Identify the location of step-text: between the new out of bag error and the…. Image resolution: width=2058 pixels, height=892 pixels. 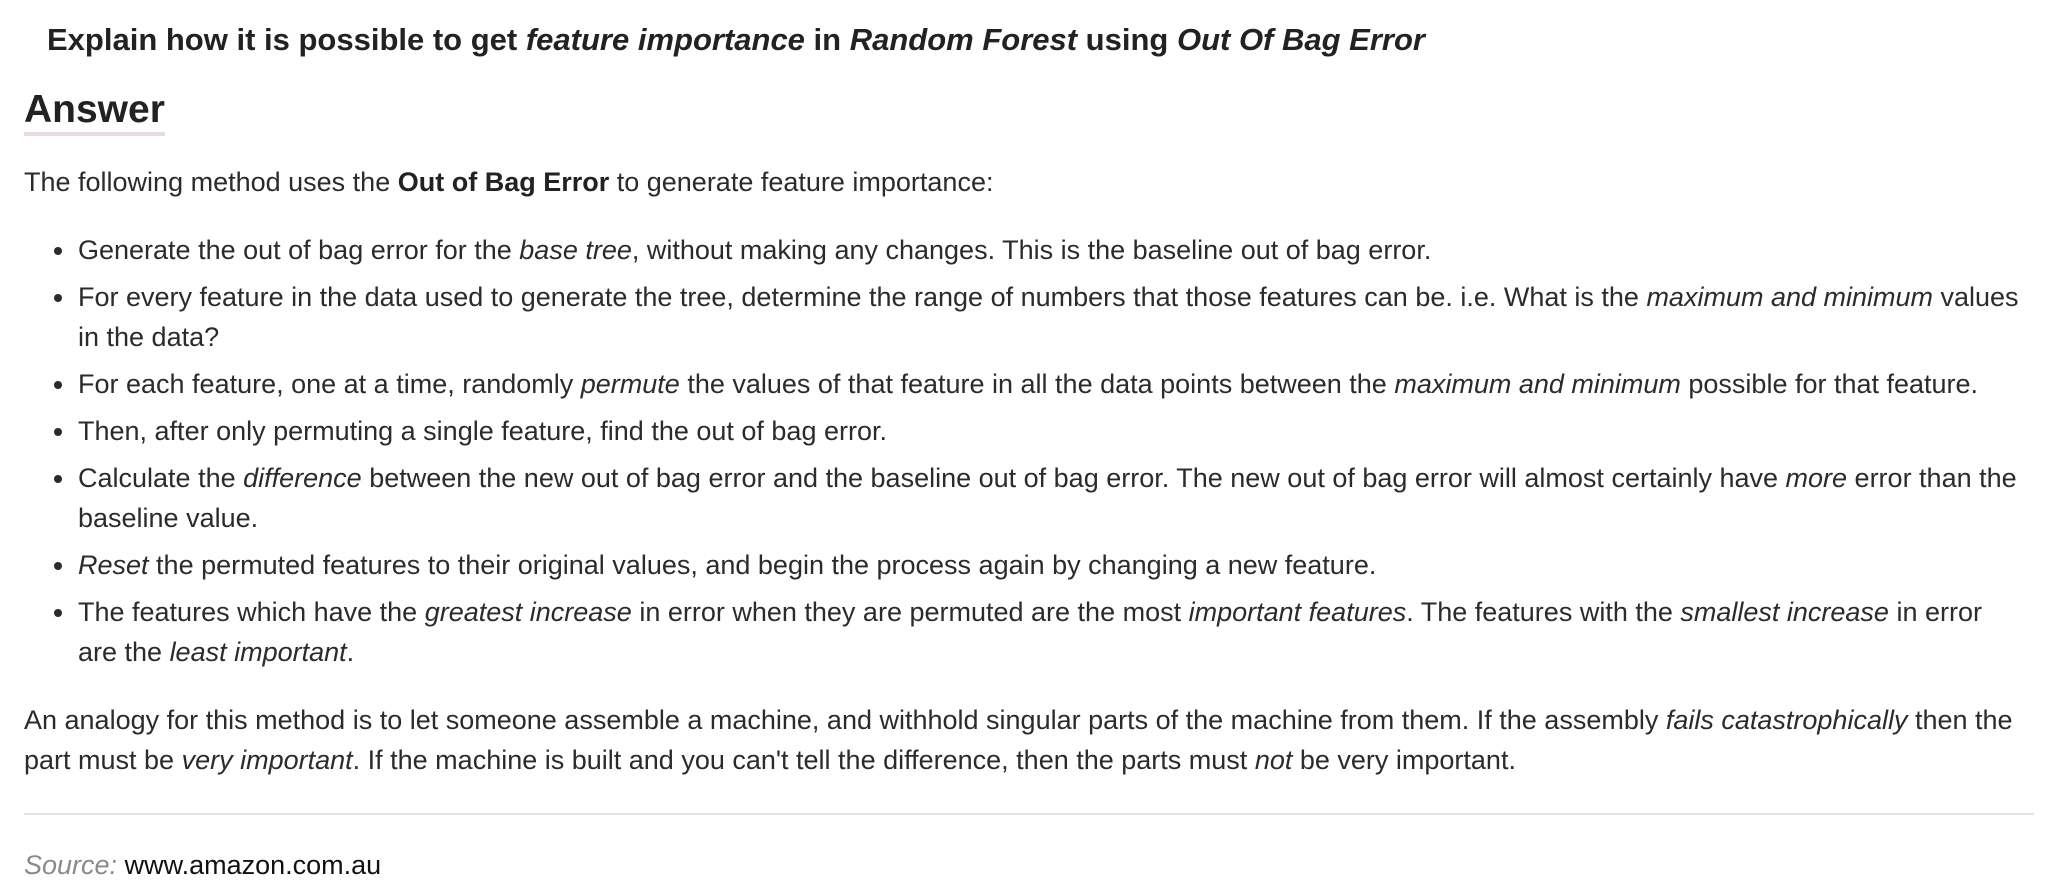
(1073, 478).